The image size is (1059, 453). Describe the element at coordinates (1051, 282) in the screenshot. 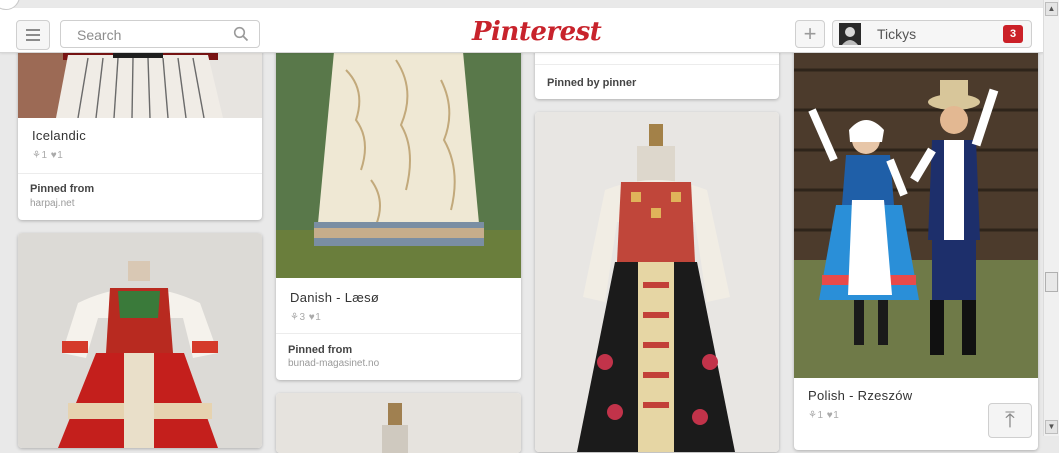

I see `scrollbar-thumb` at that location.